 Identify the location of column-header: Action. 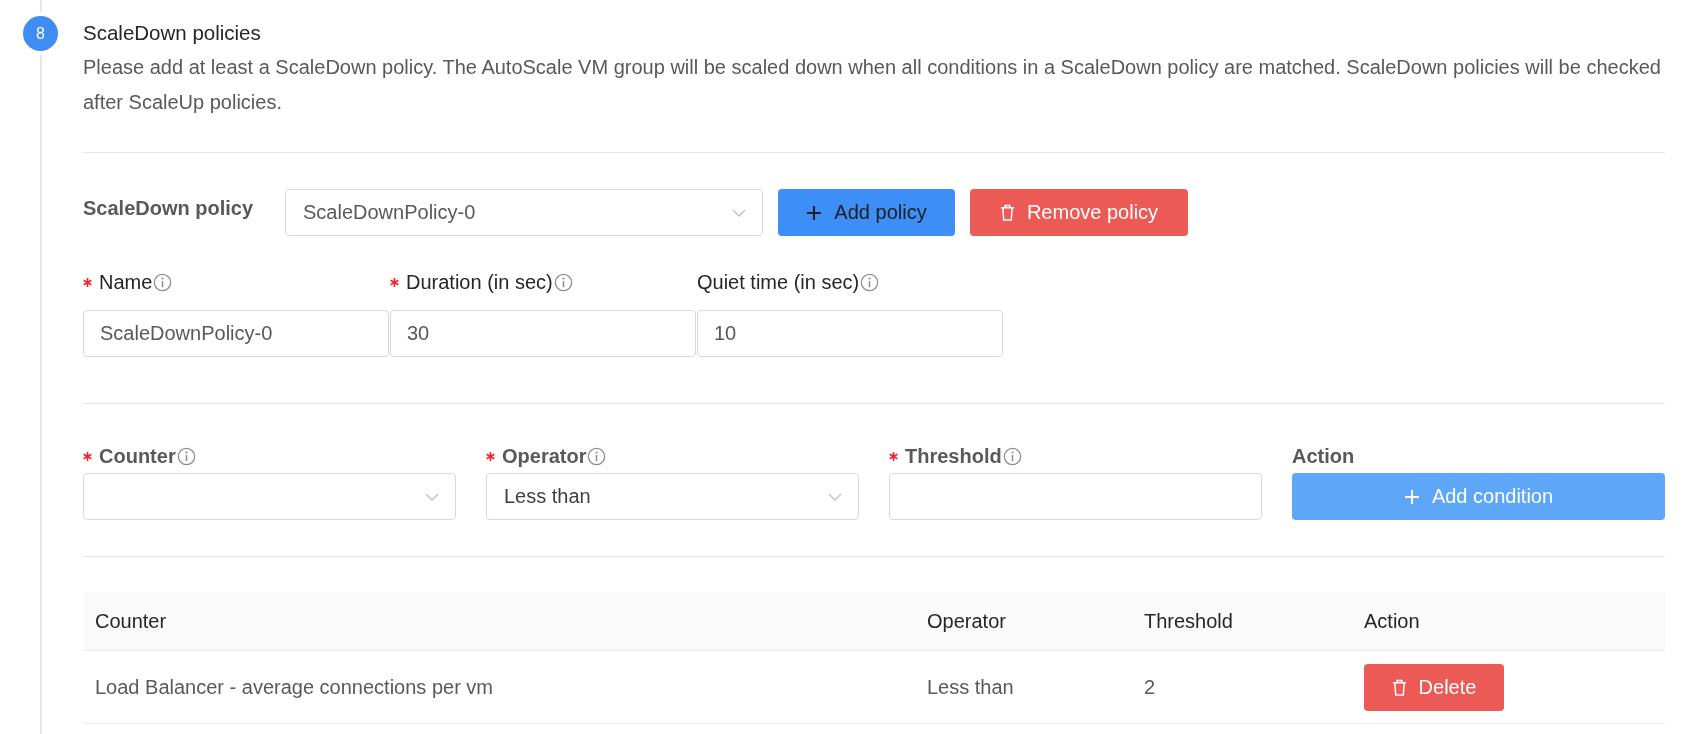
(1392, 621).